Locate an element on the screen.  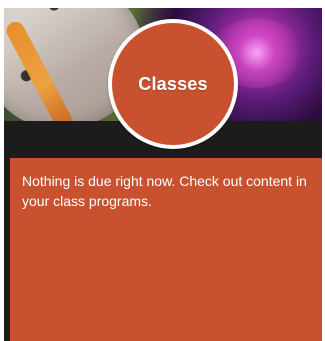
classes-title: Classes is located at coordinates (173, 83).